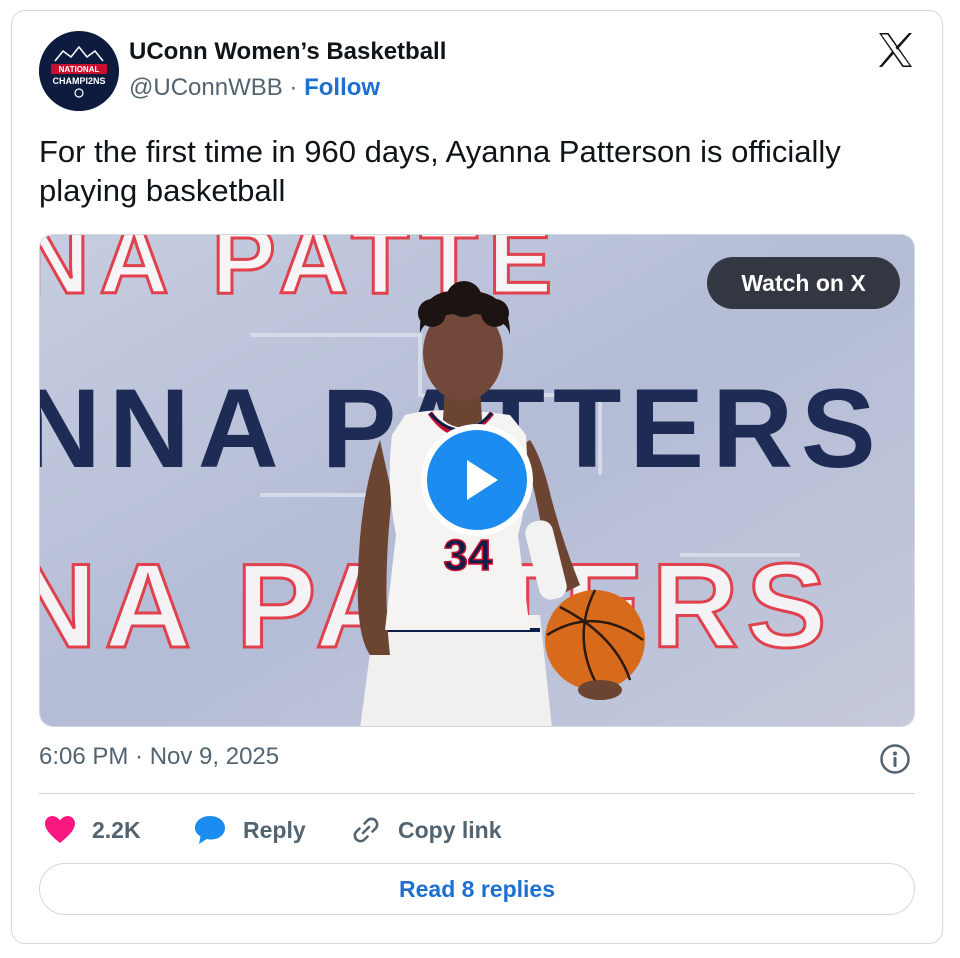 The height and width of the screenshot is (958, 960). I want to click on author-handle-row: @UConnWBB · Follow, so click(254, 88).